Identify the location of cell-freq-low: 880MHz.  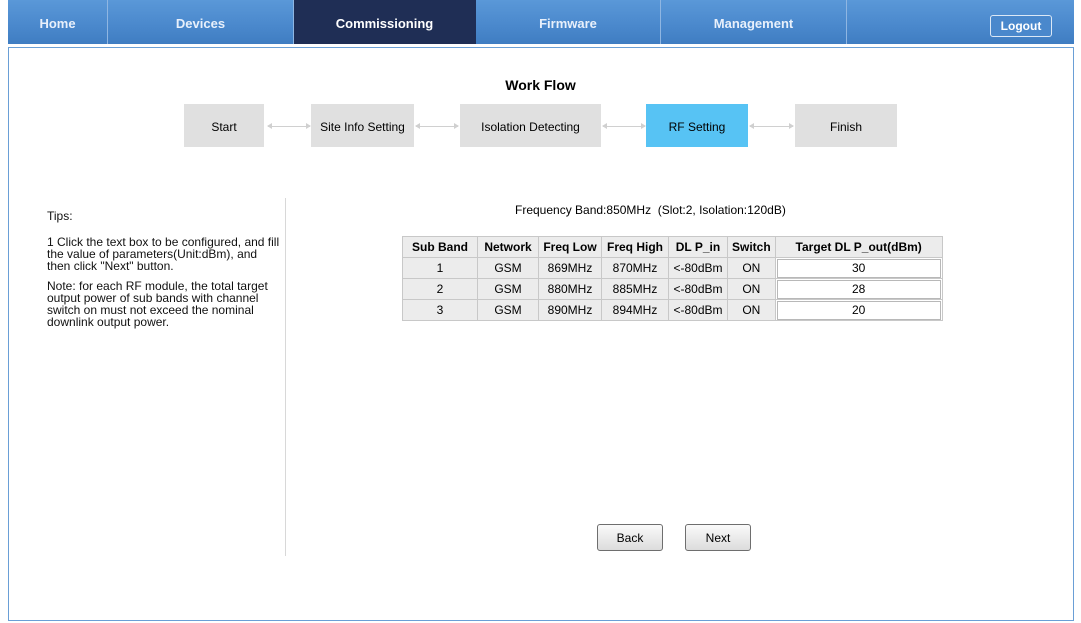
(570, 289).